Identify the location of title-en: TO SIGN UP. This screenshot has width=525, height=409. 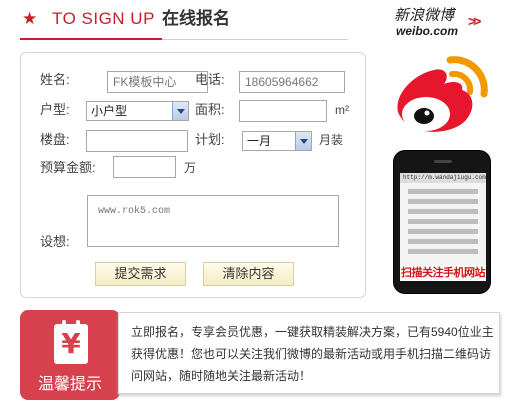
(103, 18).